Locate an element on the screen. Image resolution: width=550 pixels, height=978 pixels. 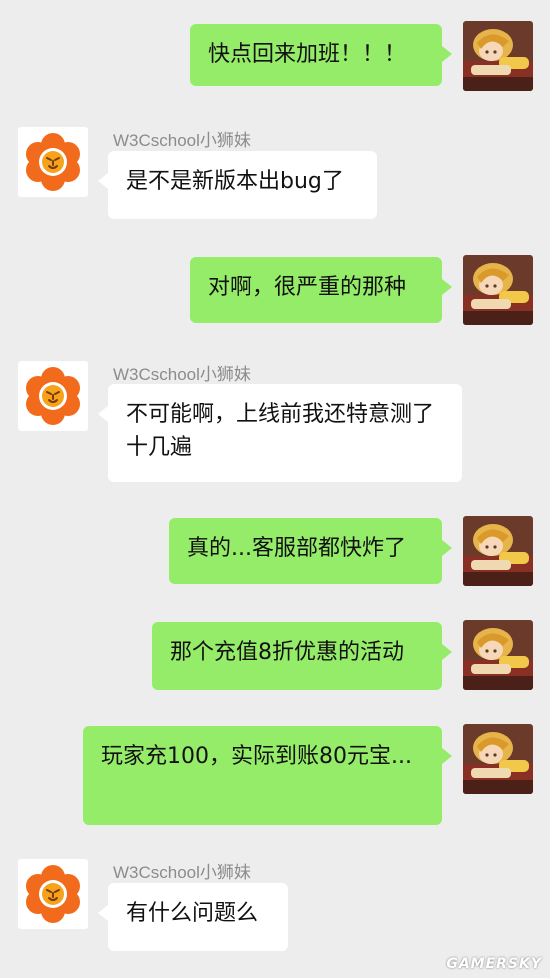
message-text: 不可能啊，上线前我还特意测了十几遍 is located at coordinates (280, 431).